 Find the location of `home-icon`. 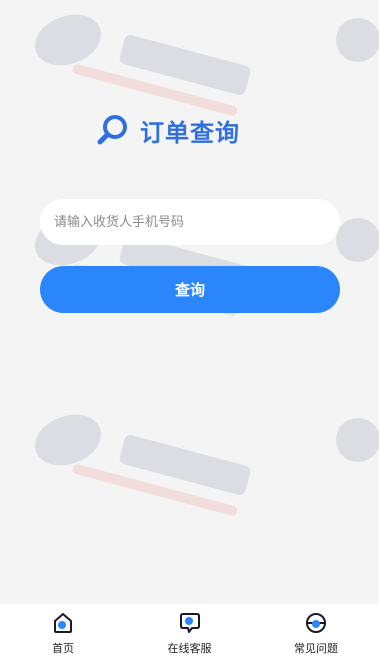

home-icon is located at coordinates (63, 623).